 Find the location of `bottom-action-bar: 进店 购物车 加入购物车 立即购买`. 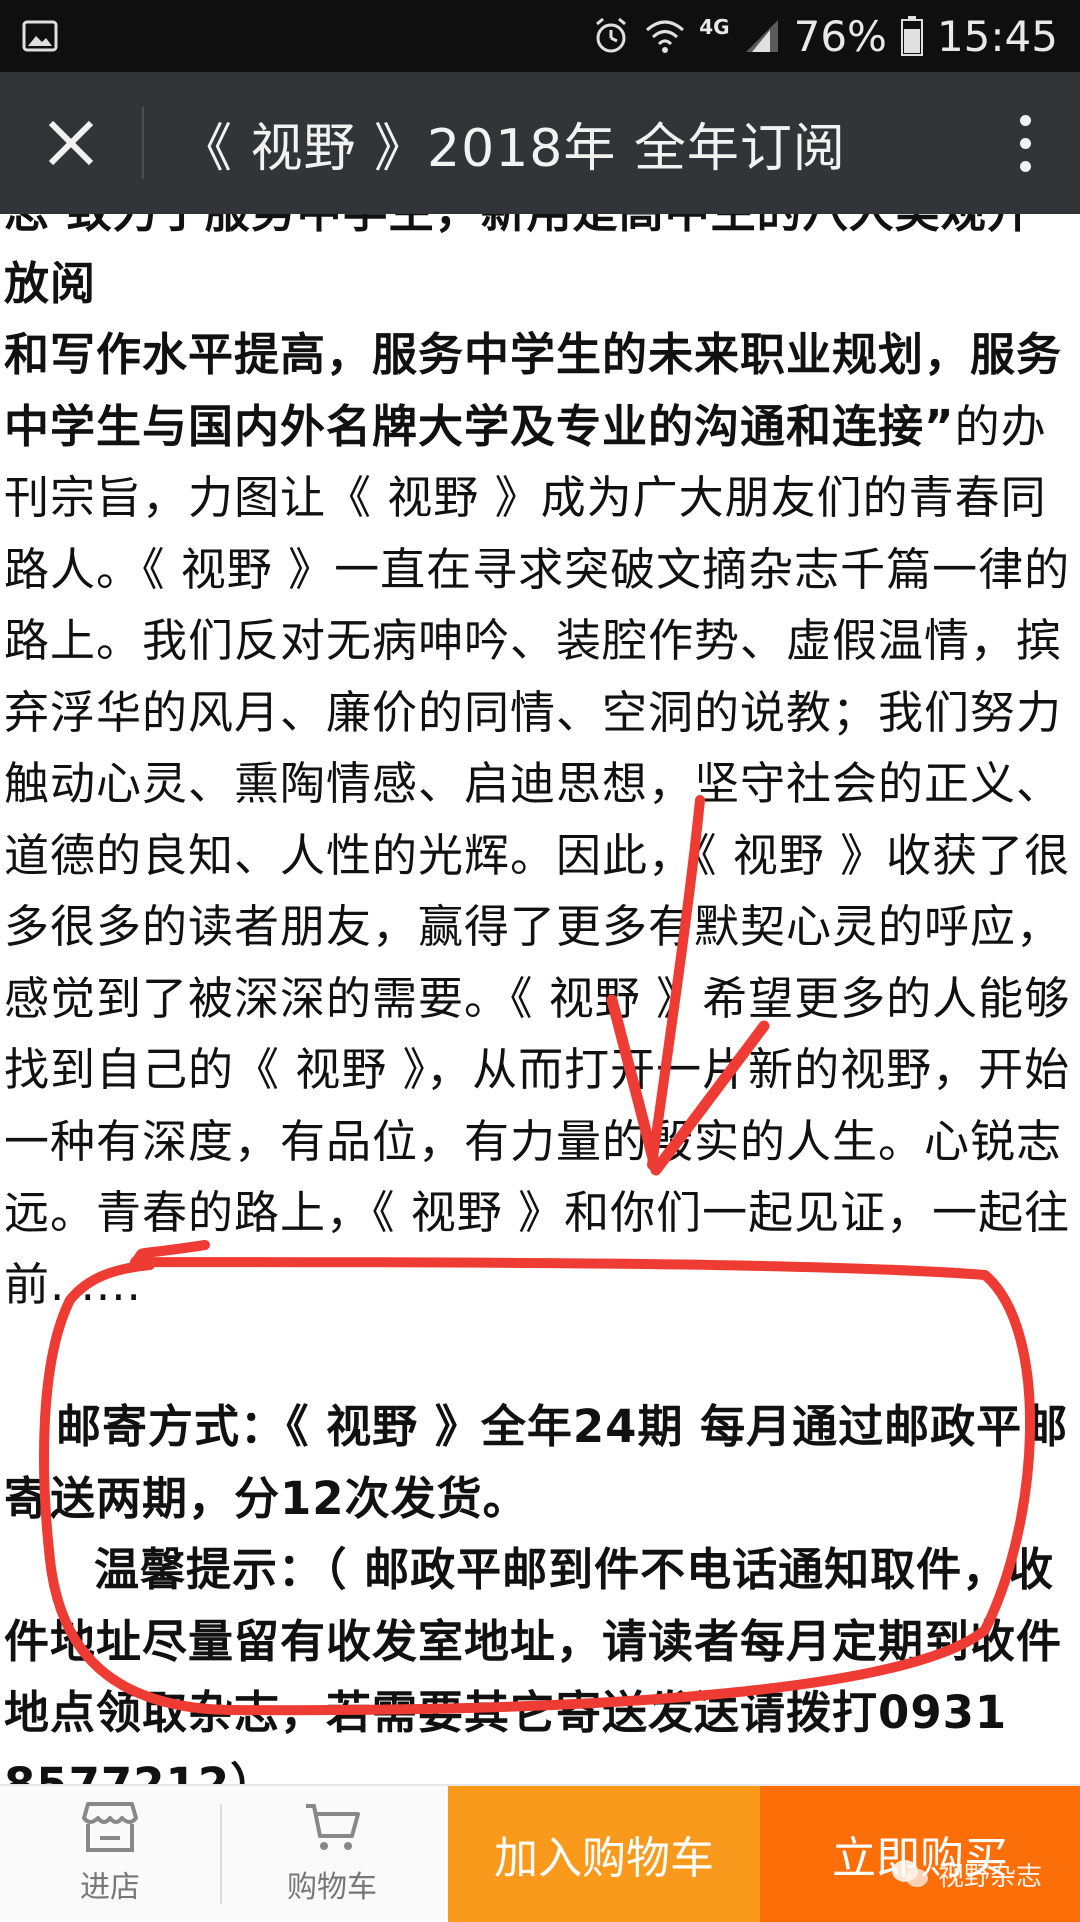

bottom-action-bar: 进店 购物车 加入购物车 立即购买 is located at coordinates (540, 1853).